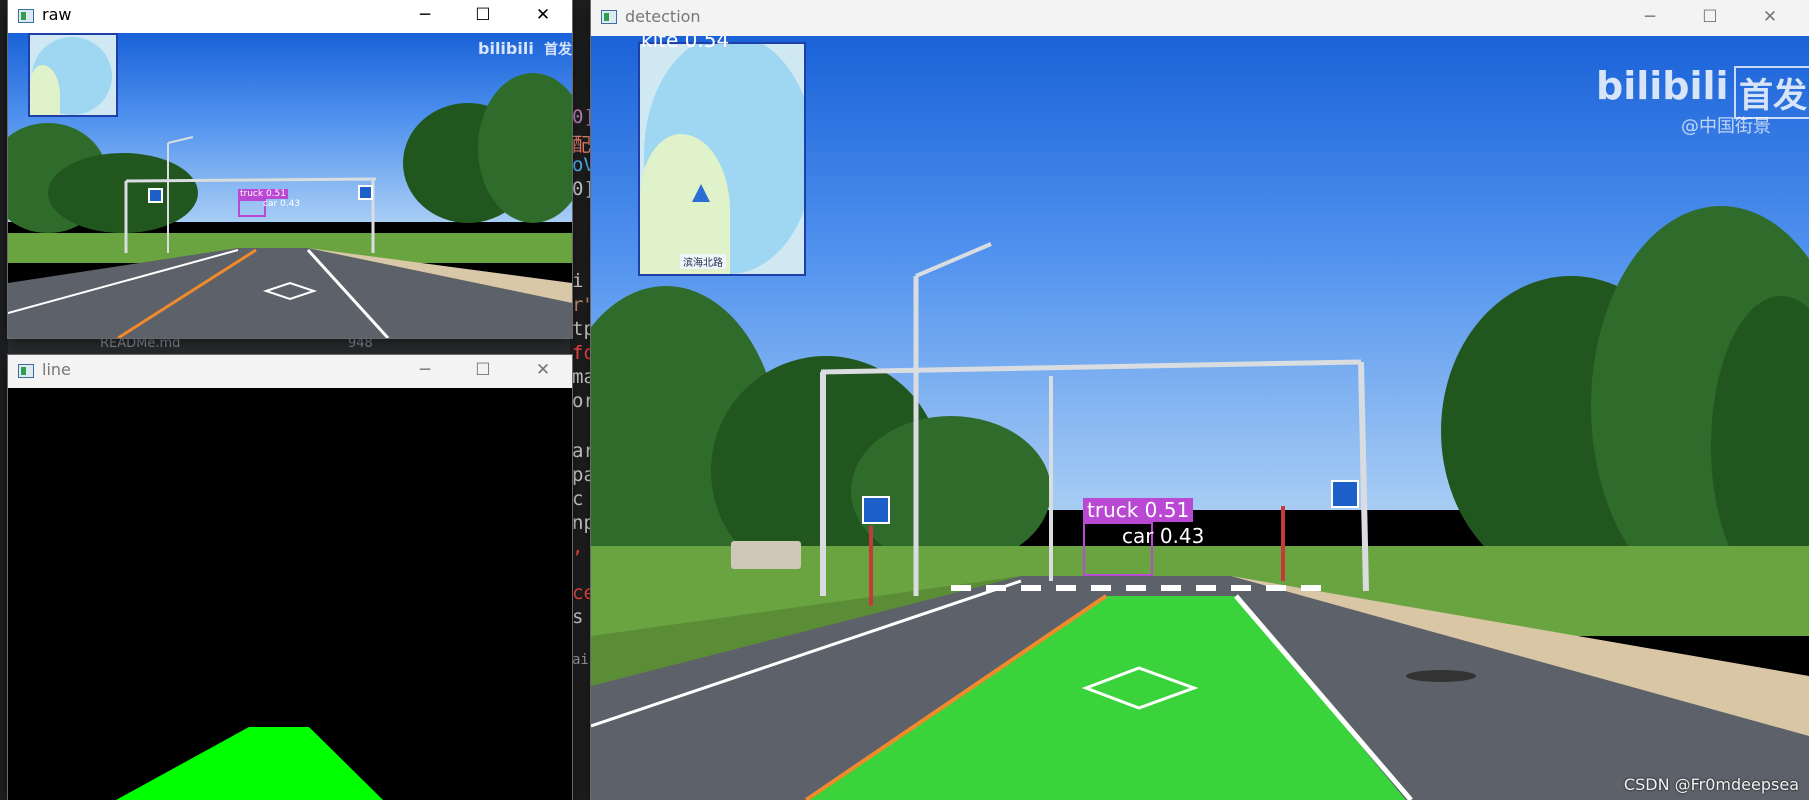 Image resolution: width=1809 pixels, height=800 pixels. Describe the element at coordinates (57, 14) in the screenshot. I see `window-title: raw` at that location.